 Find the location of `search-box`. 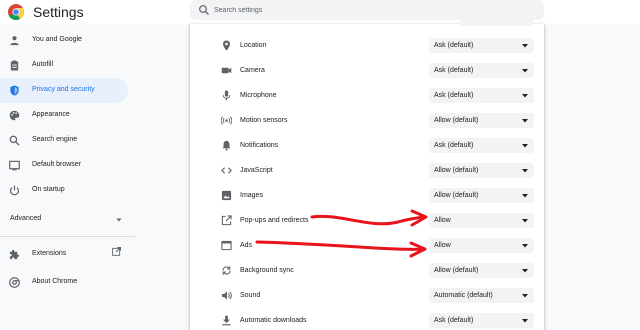

search-box is located at coordinates (367, 10).